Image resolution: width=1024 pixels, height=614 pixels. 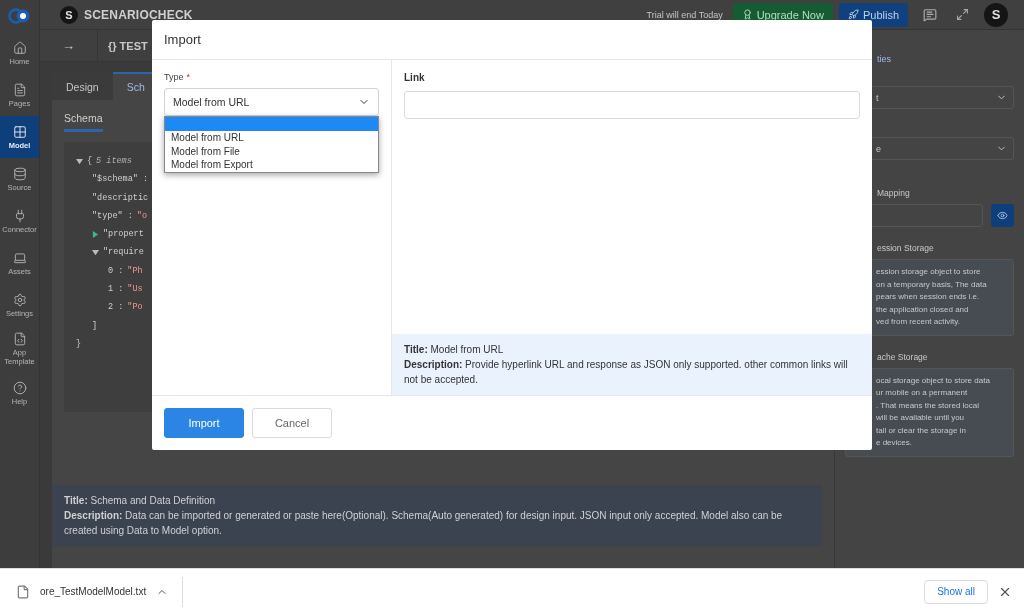 What do you see at coordinates (454, 350) in the screenshot?
I see `info-title: Title: Model from URL` at bounding box center [454, 350].